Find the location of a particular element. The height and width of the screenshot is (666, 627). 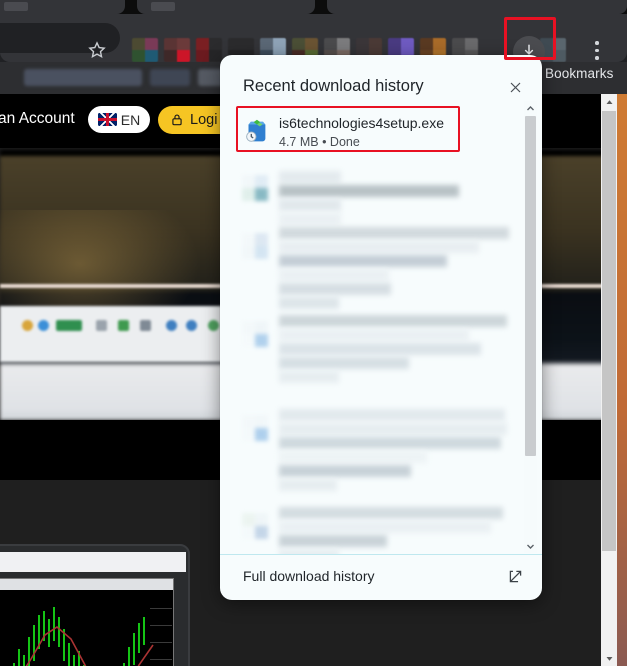

window-edge-strip is located at coordinates (622, 380).